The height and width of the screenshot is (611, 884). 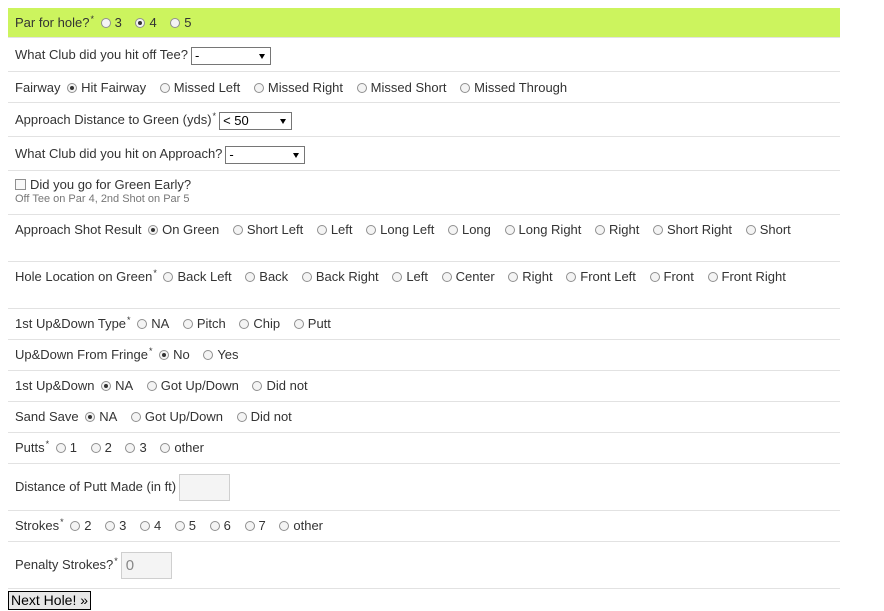 What do you see at coordinates (205, 487) in the screenshot?
I see `putt-distance-input` at bounding box center [205, 487].